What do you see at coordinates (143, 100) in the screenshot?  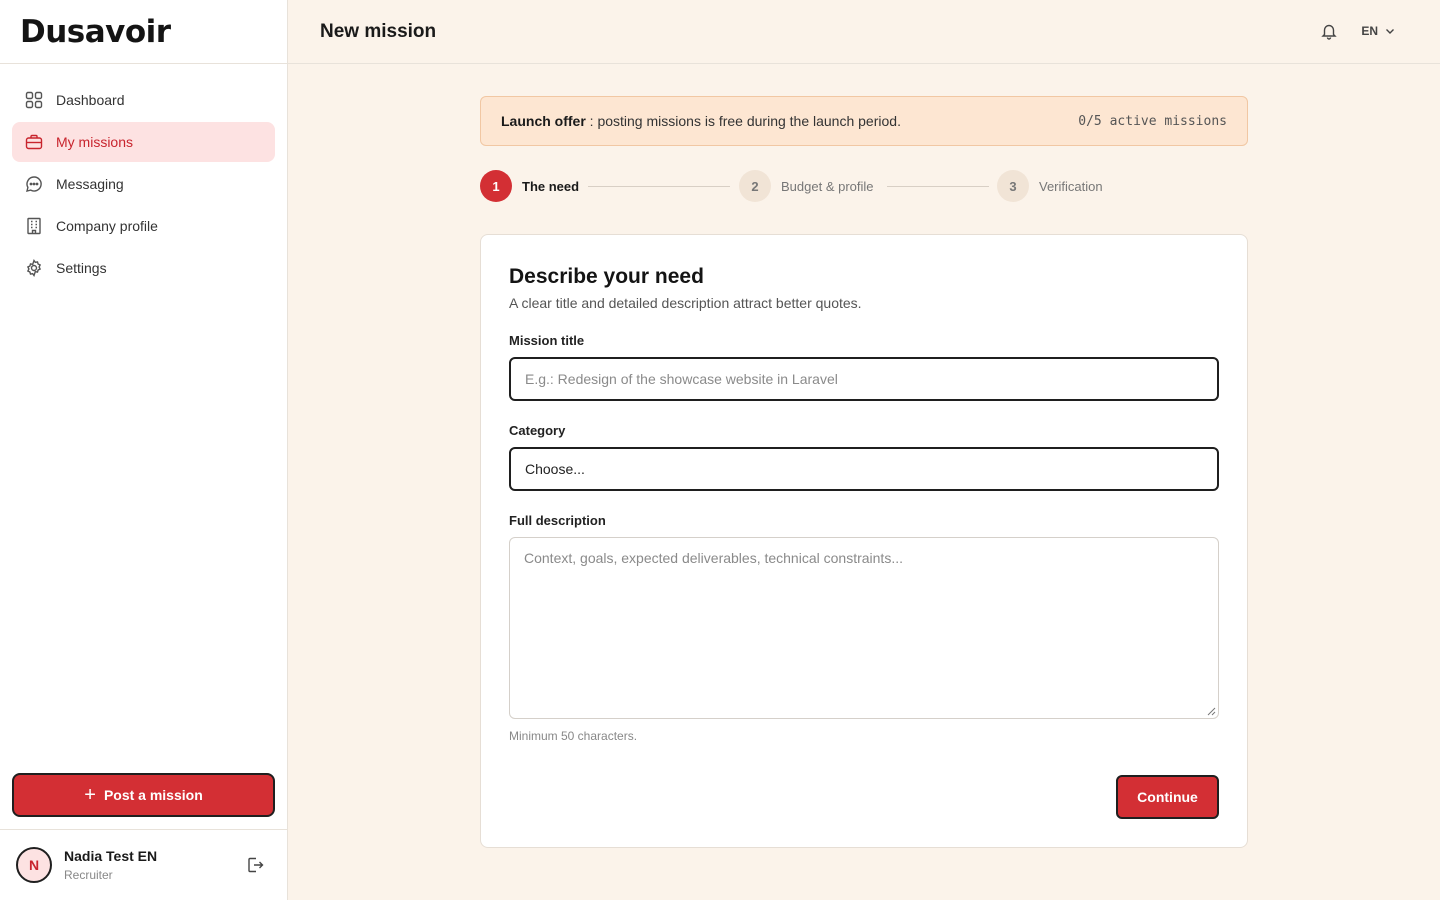 I see `sidebar-item-dashboard: Dashboard` at bounding box center [143, 100].